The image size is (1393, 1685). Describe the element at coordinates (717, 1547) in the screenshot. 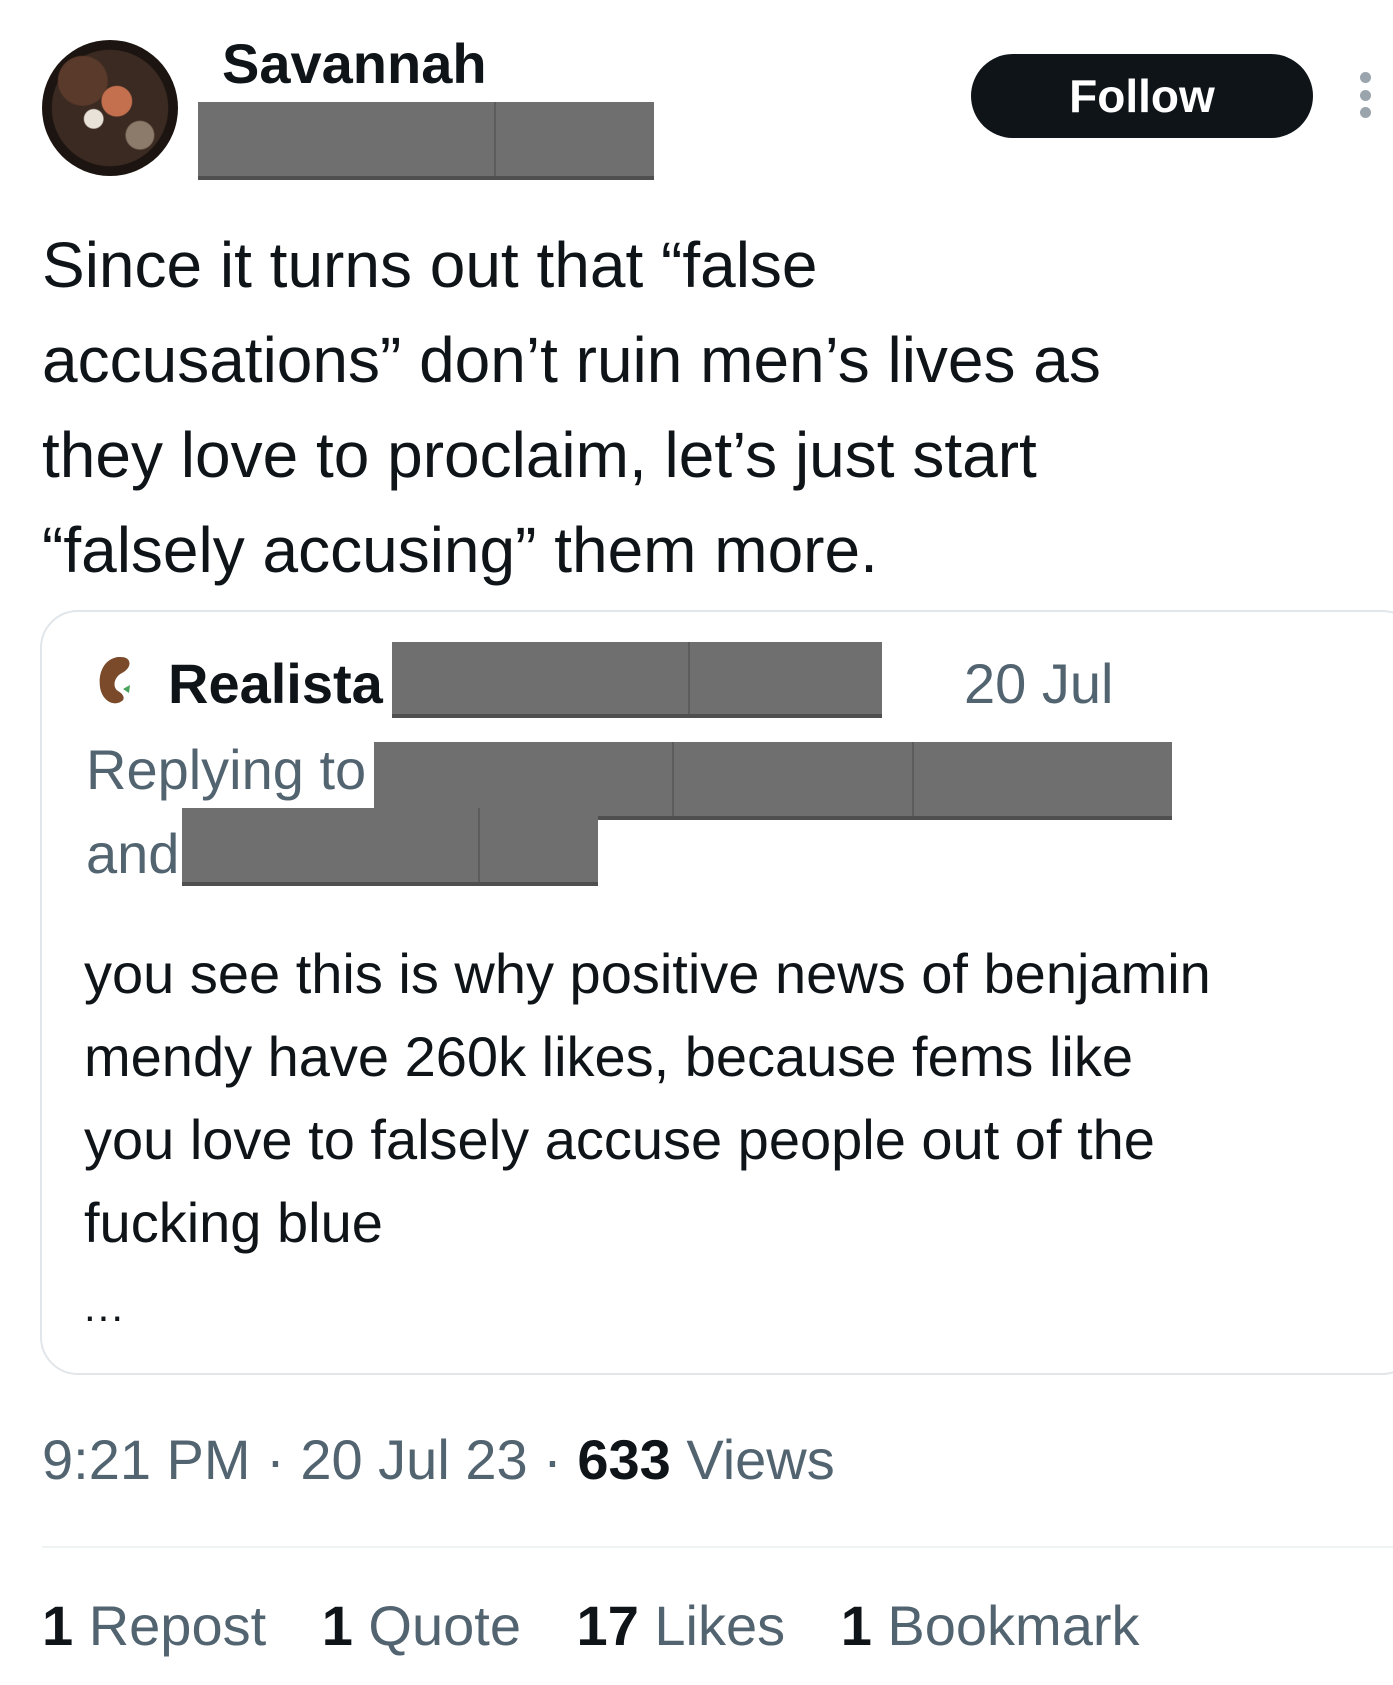

I see `divider` at that location.